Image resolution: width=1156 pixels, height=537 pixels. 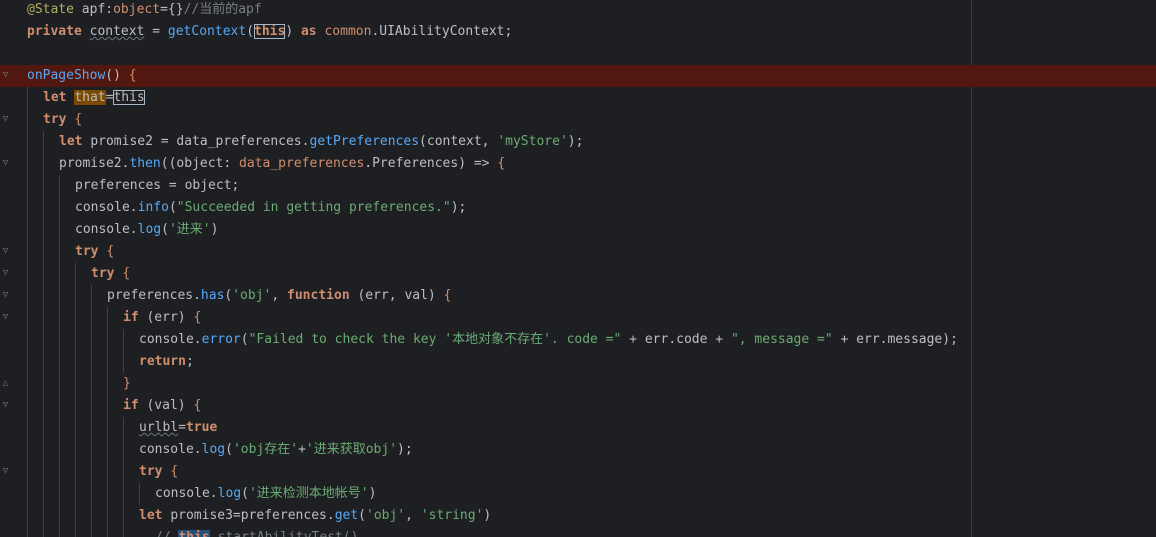 I want to click on code-token: '进来获取obj', so click(x=351, y=449).